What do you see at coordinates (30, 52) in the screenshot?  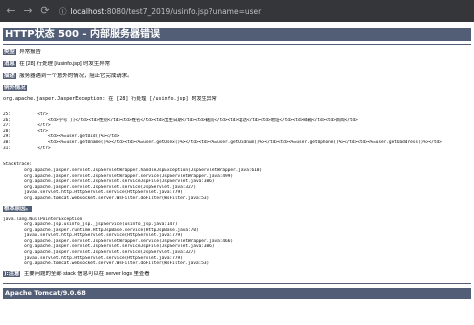 I see `type-value: 异常报告` at bounding box center [30, 52].